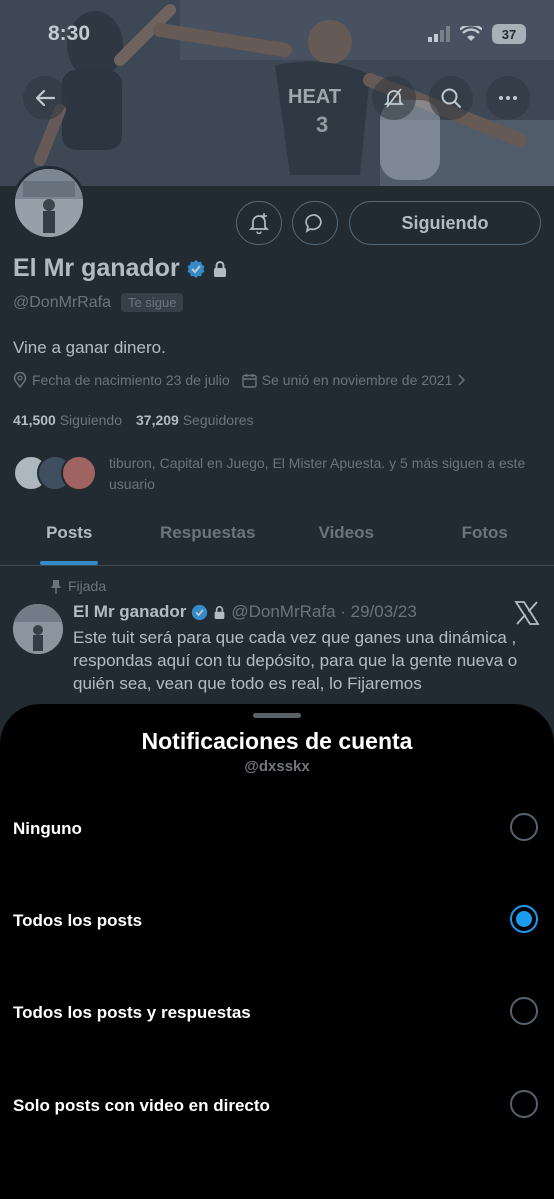 Image resolution: width=554 pixels, height=1199 pixels. Describe the element at coordinates (277, 766) in the screenshot. I see `sheet-subtitle: @dxsskx` at that location.